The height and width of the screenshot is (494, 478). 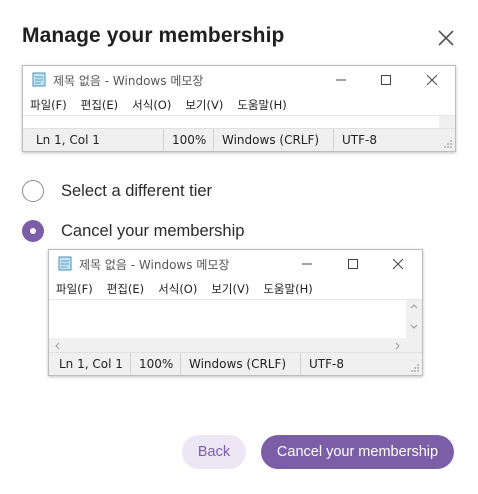 I want to click on vertical-scrollbar, so click(x=414, y=319).